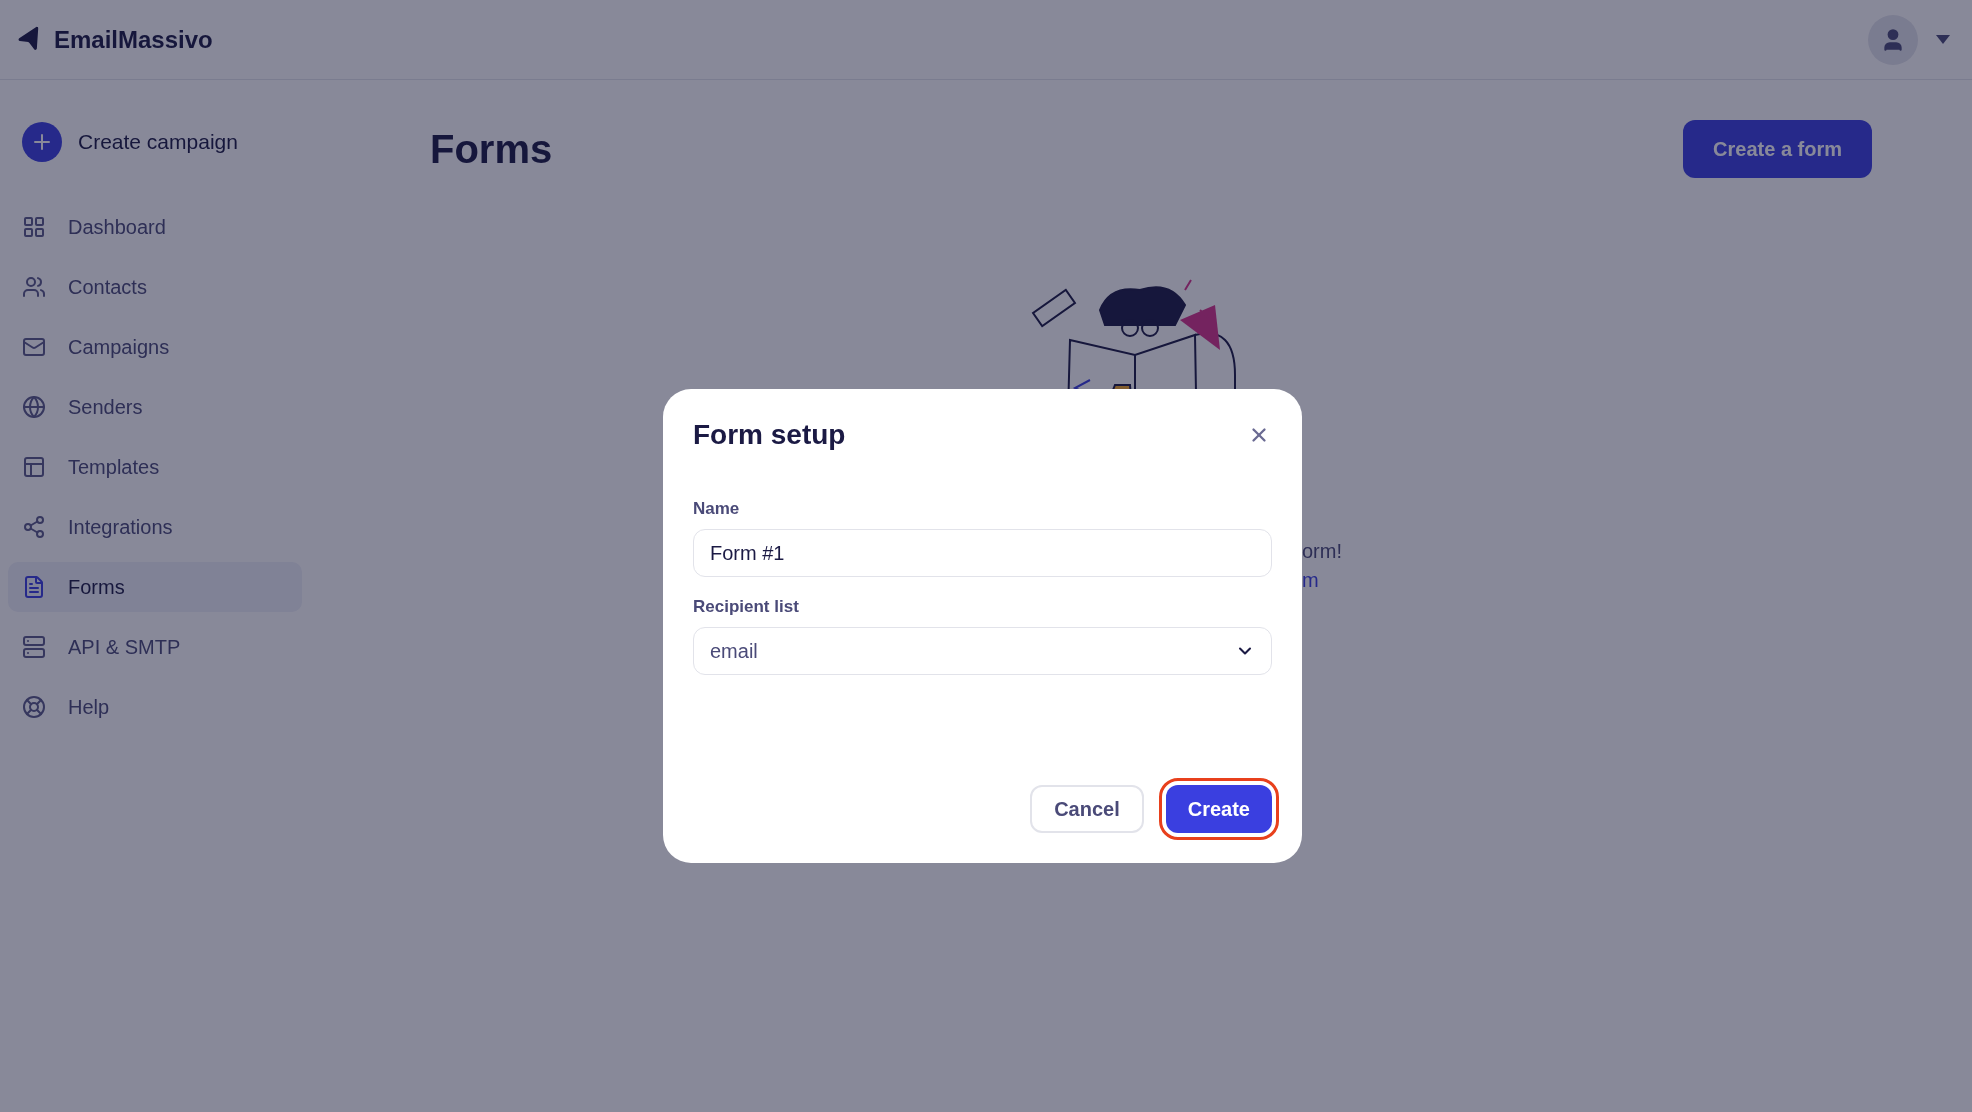 Image resolution: width=1972 pixels, height=1112 pixels. What do you see at coordinates (155, 707) in the screenshot?
I see `sidebar-item: Help` at bounding box center [155, 707].